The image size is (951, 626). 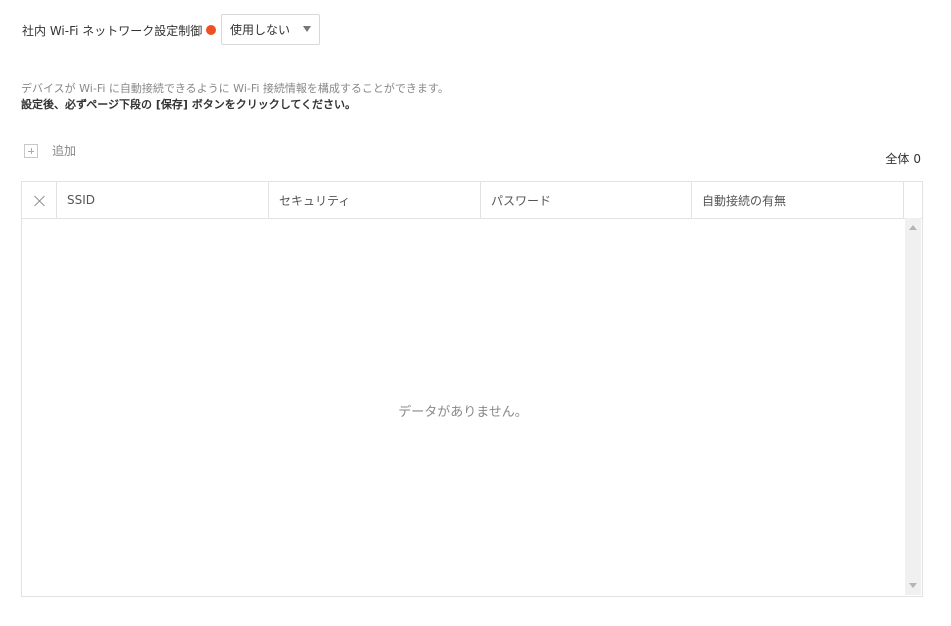 What do you see at coordinates (260, 30) in the screenshot?
I see `wifi-usage-select-value: 使用しない` at bounding box center [260, 30].